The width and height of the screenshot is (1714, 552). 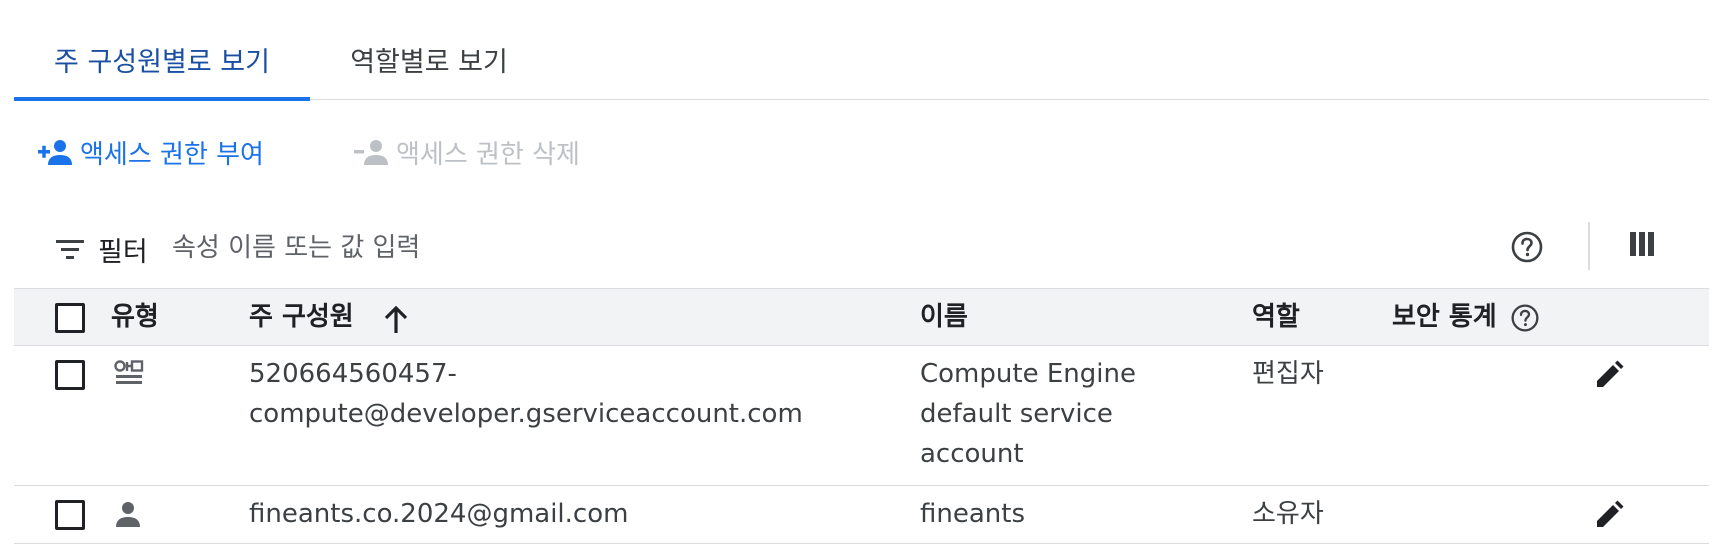 What do you see at coordinates (672, 248) in the screenshot?
I see `filter-input` at bounding box center [672, 248].